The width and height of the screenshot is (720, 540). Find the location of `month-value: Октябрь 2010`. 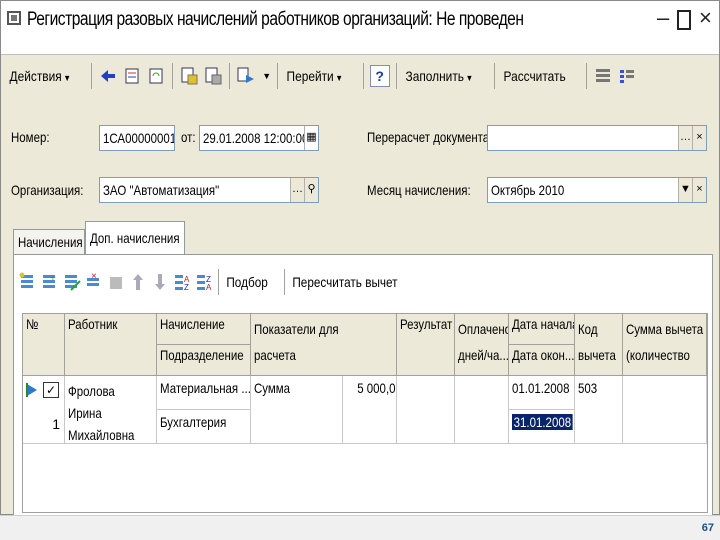

month-value: Октябрь 2010 is located at coordinates (528, 190).